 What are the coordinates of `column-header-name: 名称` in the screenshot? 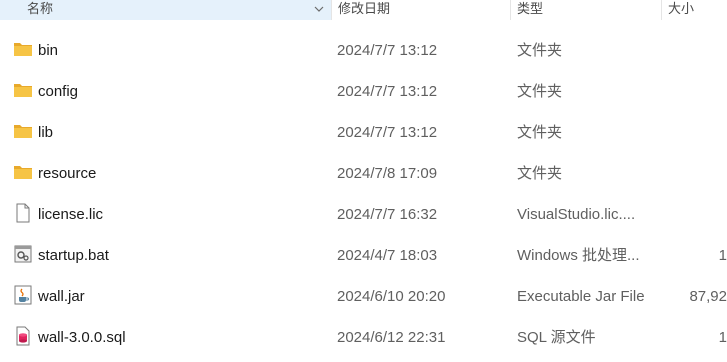 It's located at (165, 10).